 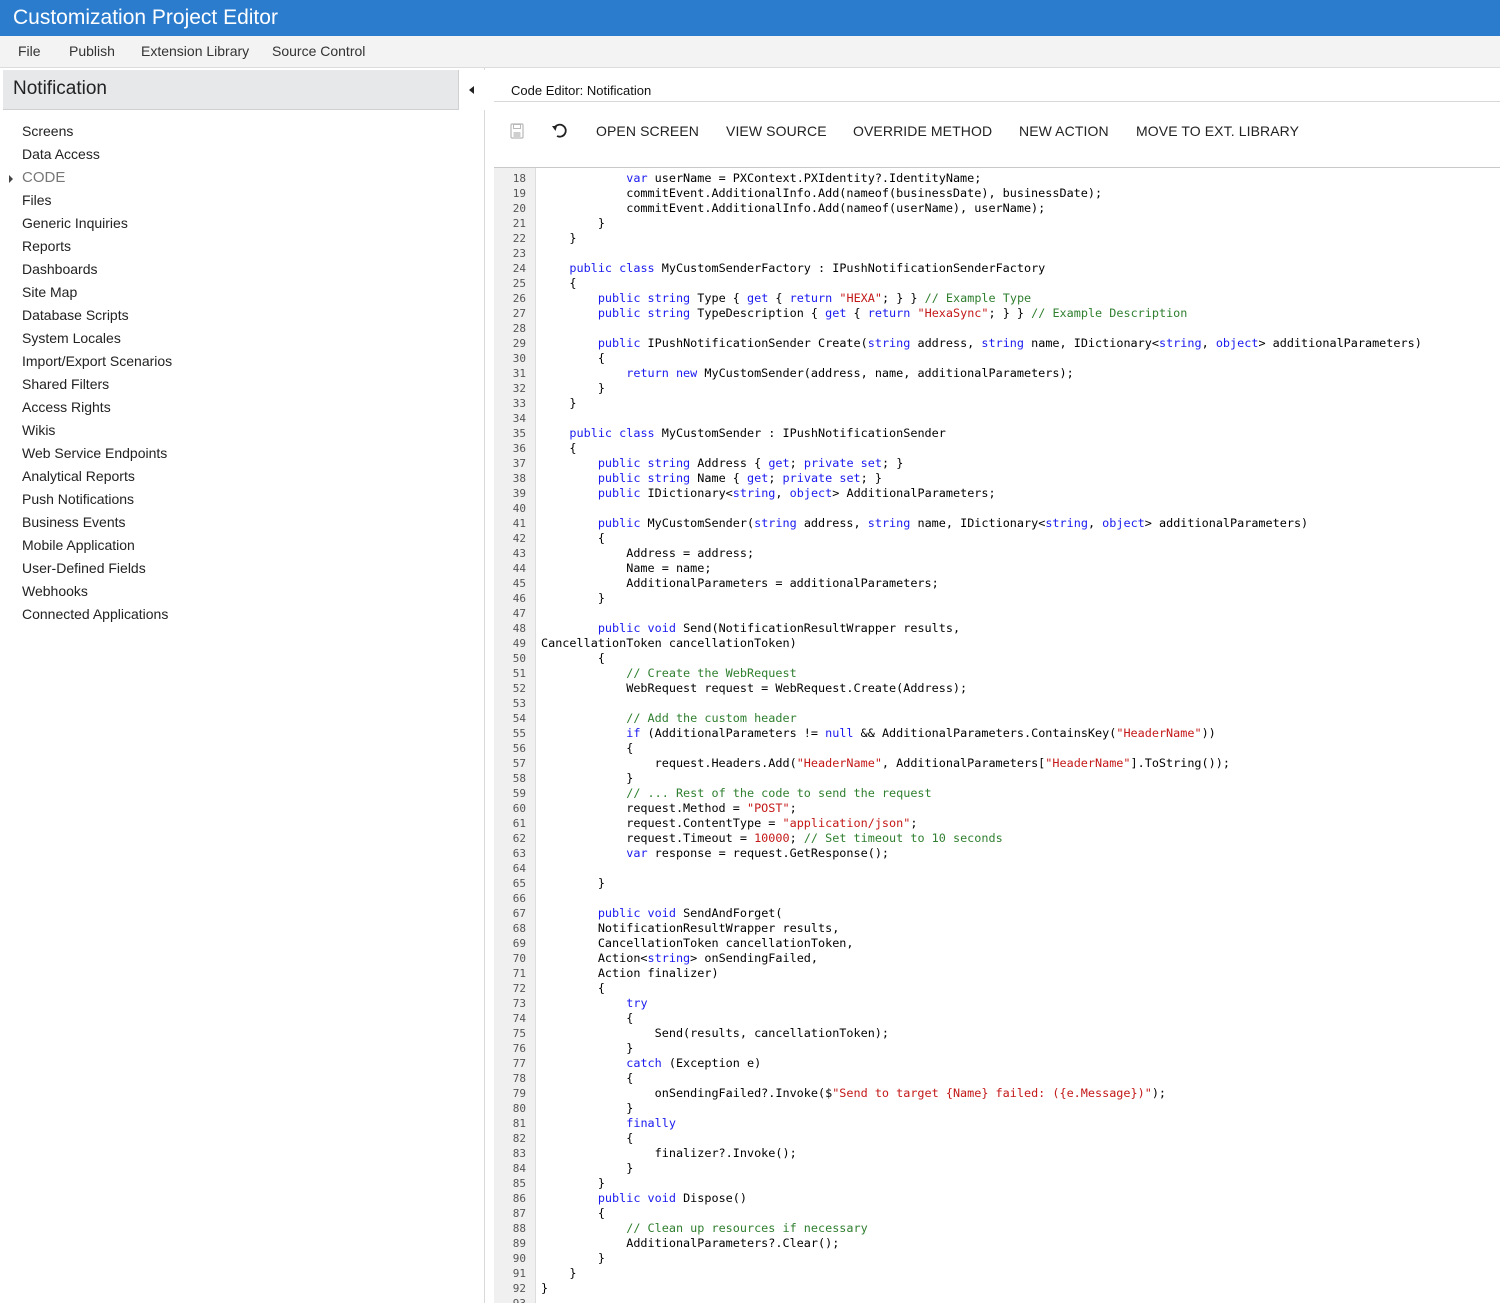 I want to click on menu-extension-library: Extension Library, so click(x=195, y=51).